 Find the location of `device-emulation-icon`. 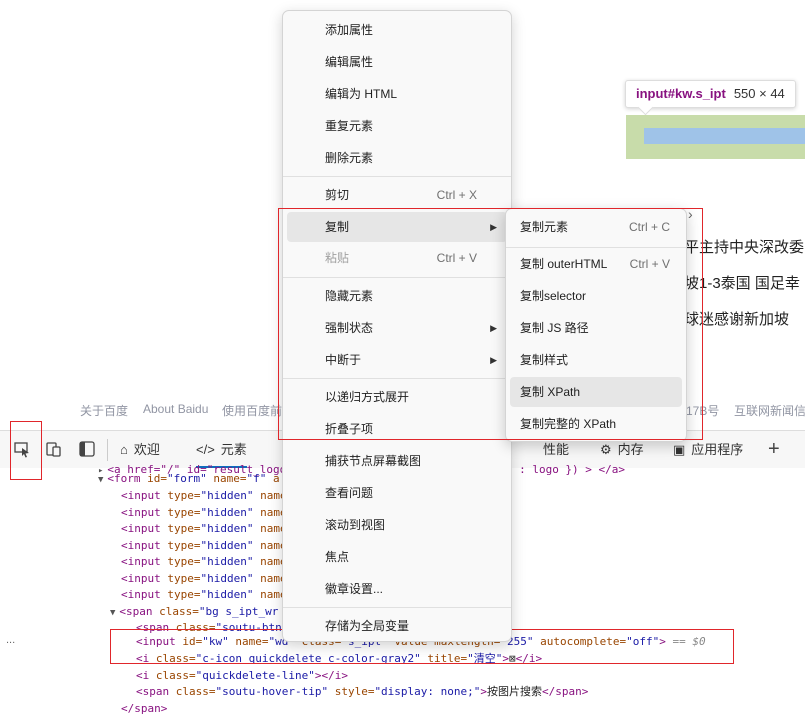

device-emulation-icon is located at coordinates (54, 450).